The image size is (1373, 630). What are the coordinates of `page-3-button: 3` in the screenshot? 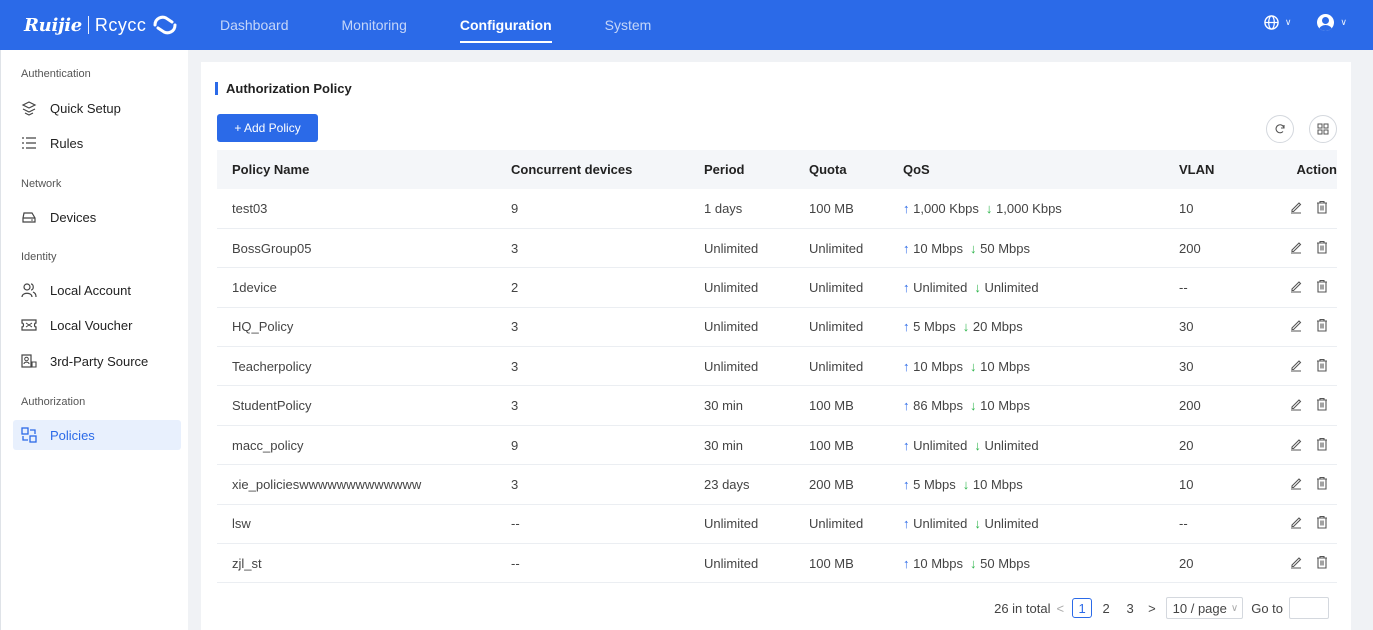 It's located at (1130, 608).